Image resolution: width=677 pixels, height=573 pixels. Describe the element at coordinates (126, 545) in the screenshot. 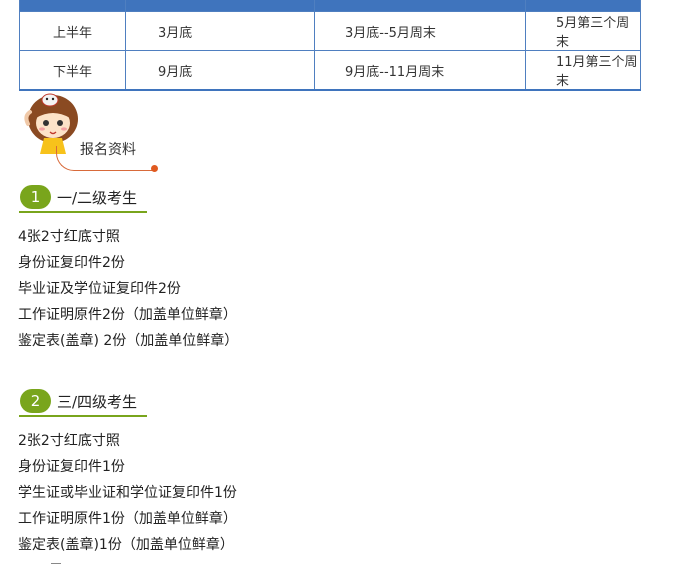

I see `list-item: 鉴定表(盖章)1份（加盖单位鲜章）` at that location.